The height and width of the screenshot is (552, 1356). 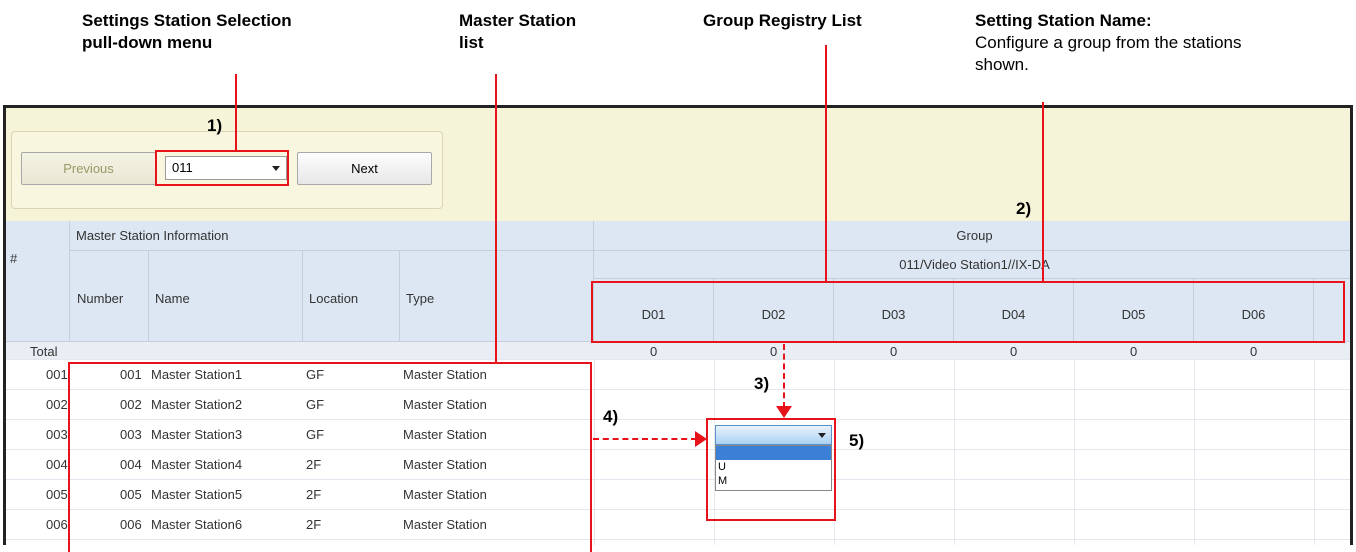 I want to click on group-station-header: 011/Video Station1//IX-DA, so click(x=972, y=265).